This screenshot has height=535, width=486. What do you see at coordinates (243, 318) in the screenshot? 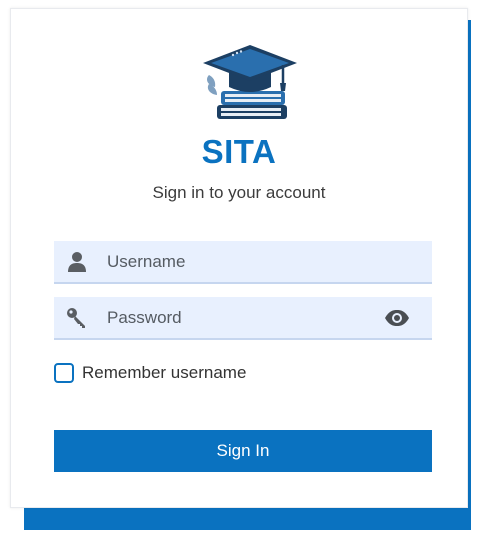
I see `password-field: Password` at bounding box center [243, 318].